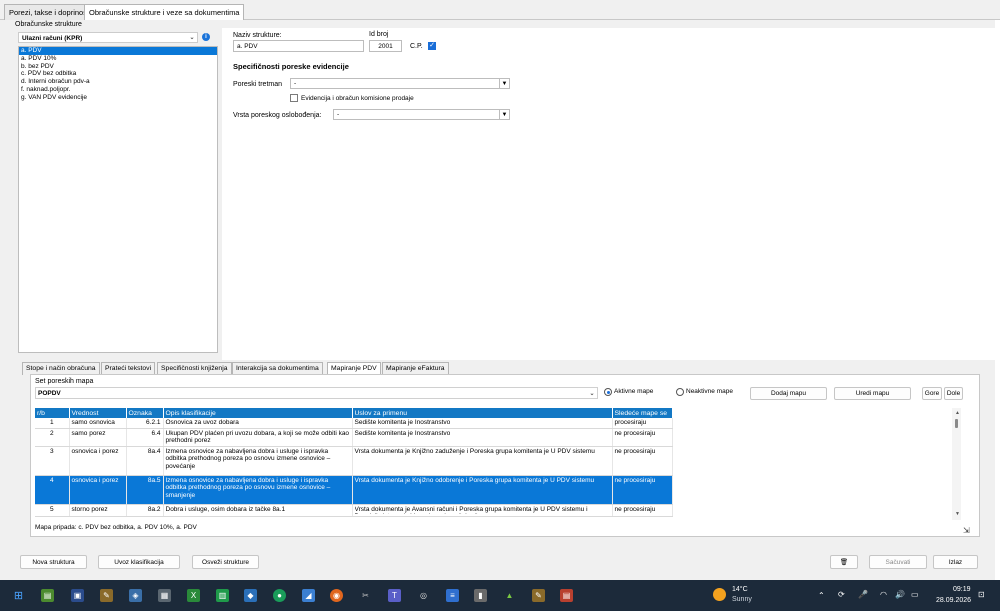  What do you see at coordinates (52, 461) in the screenshot?
I see `cell-rb: 3` at bounding box center [52, 461].